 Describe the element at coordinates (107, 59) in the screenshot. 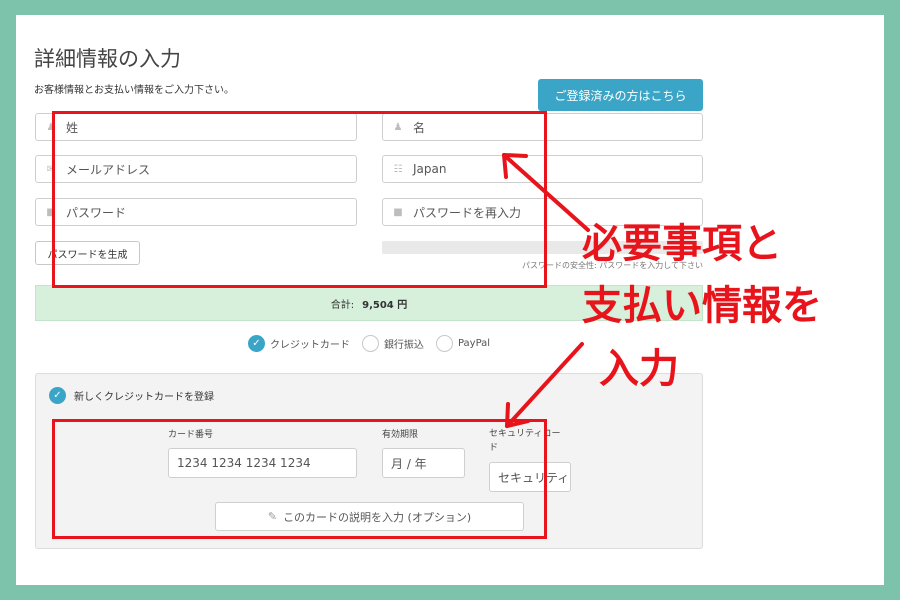

I see `page-title: 詳細情報の入力` at that location.